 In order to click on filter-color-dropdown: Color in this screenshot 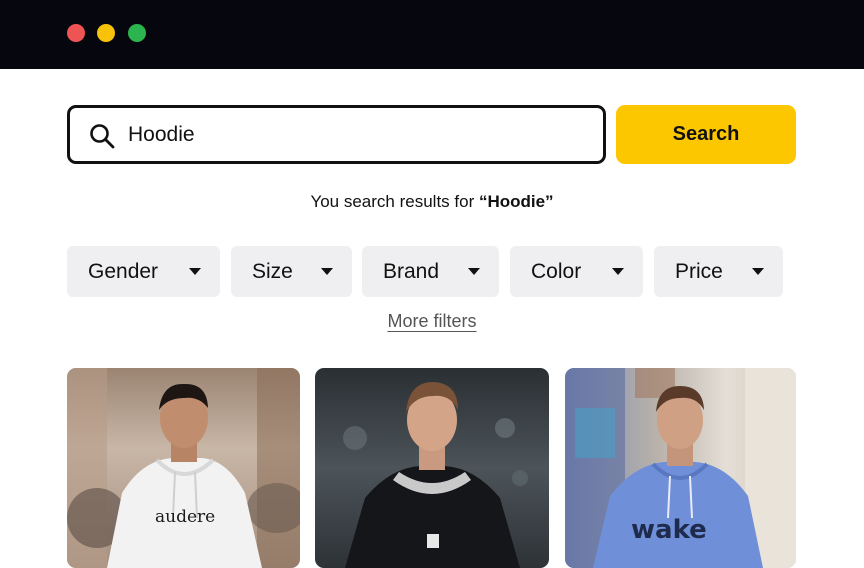, I will do `click(576, 271)`.